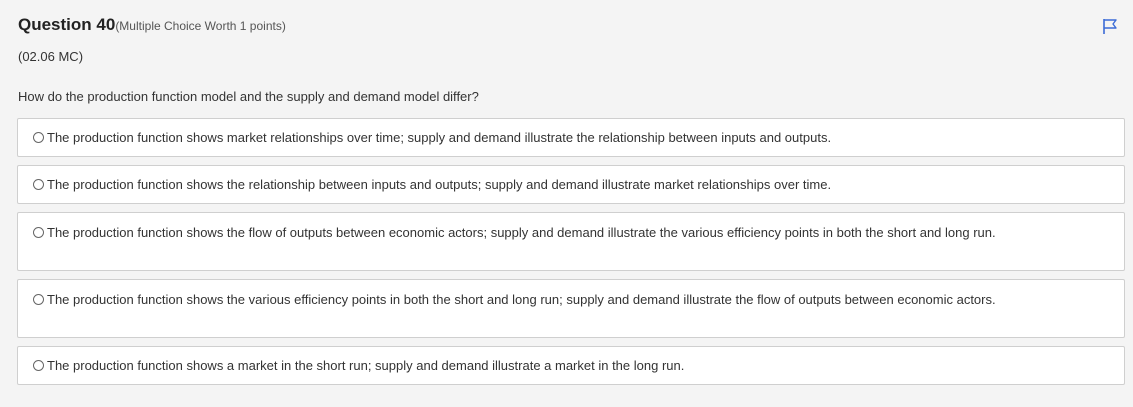 Image resolution: width=1133 pixels, height=407 pixels. I want to click on question-code: (02.06 MC), so click(51, 56).